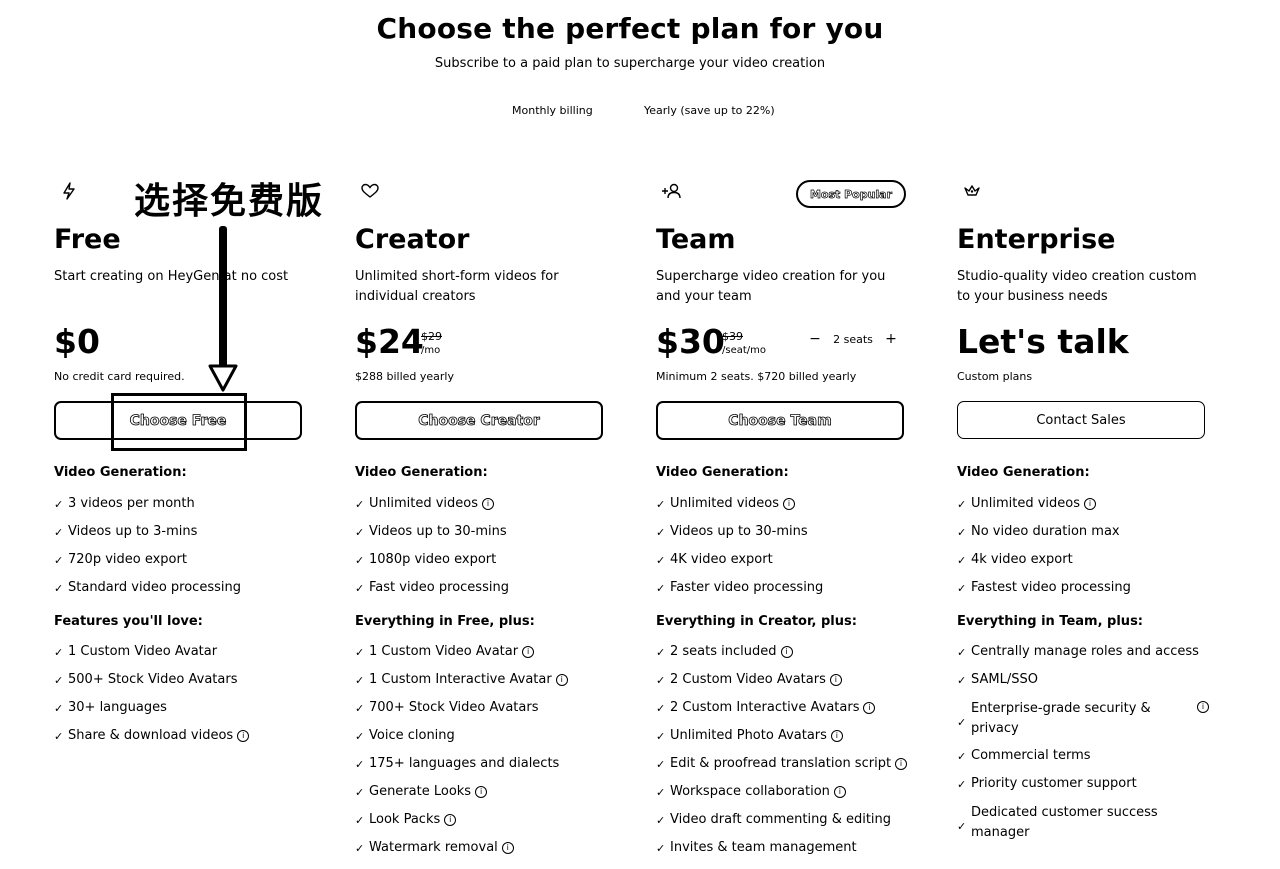 Image resolution: width=1280 pixels, height=869 pixels. What do you see at coordinates (774, 819) in the screenshot?
I see `feature-item: ✓ Video draft commenting & editing` at bounding box center [774, 819].